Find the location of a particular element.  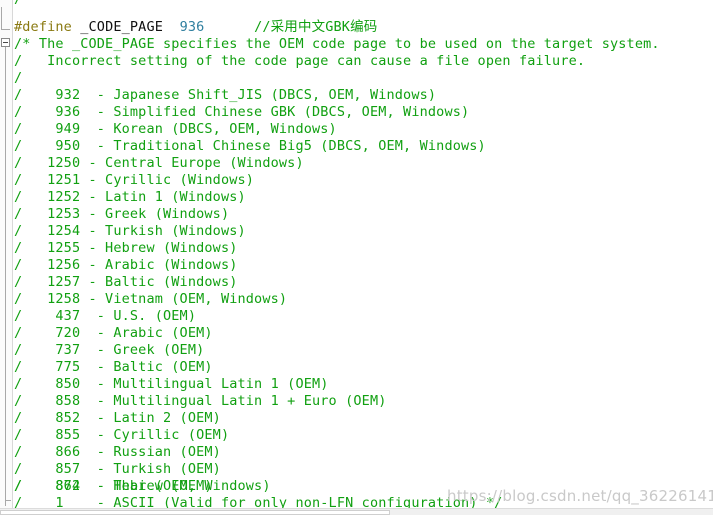

code-line: / 1253 - Greek (Windows) is located at coordinates (121, 214).